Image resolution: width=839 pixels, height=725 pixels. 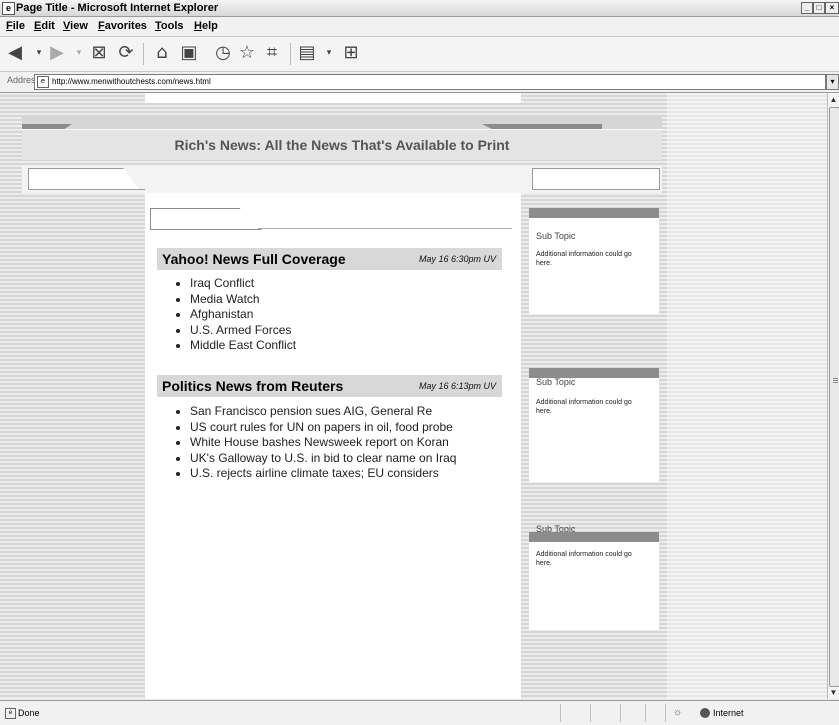 I want to click on back-icon: ◀, so click(x=15, y=53).